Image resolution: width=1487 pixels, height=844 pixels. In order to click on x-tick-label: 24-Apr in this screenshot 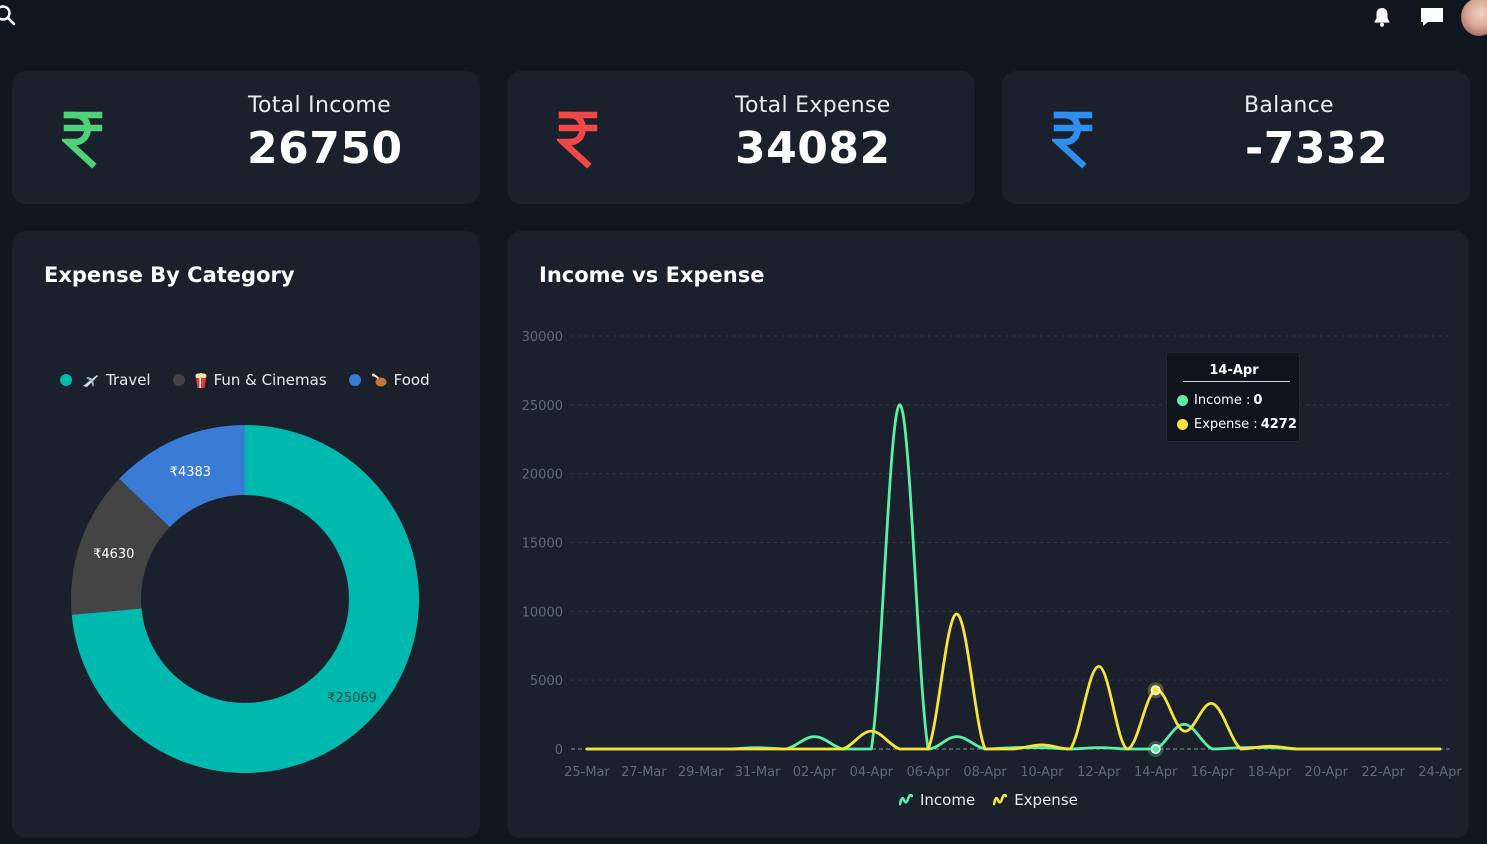, I will do `click(1440, 772)`.